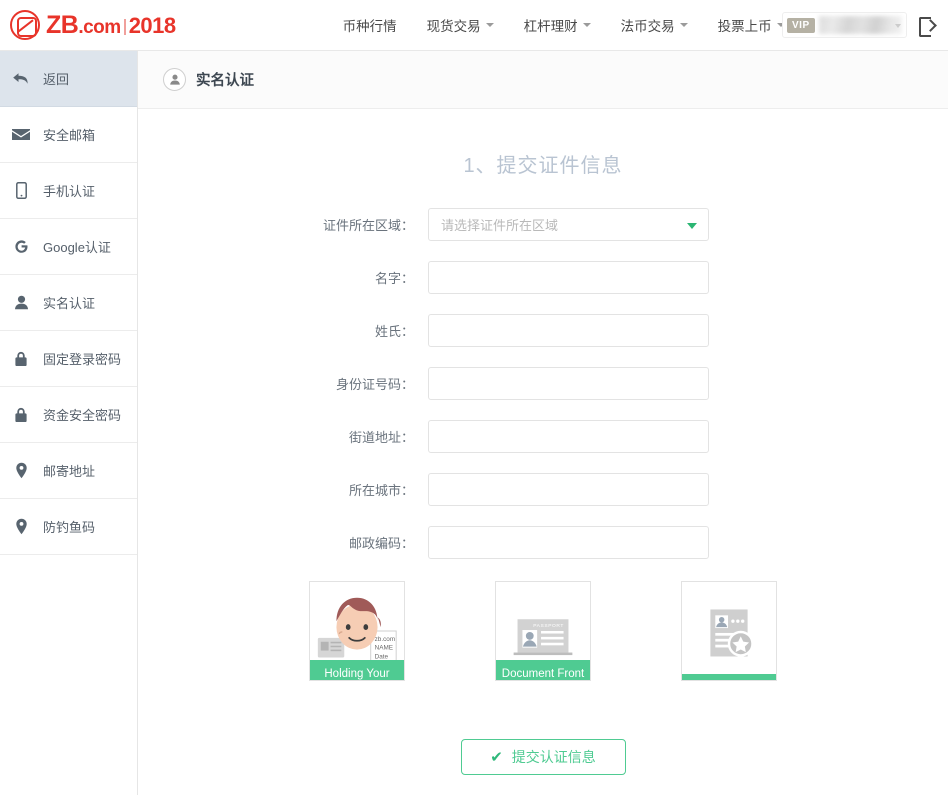 Image resolution: width=948 pixels, height=795 pixels. I want to click on sidebar-item-label: 邮寄地址, so click(69, 471).